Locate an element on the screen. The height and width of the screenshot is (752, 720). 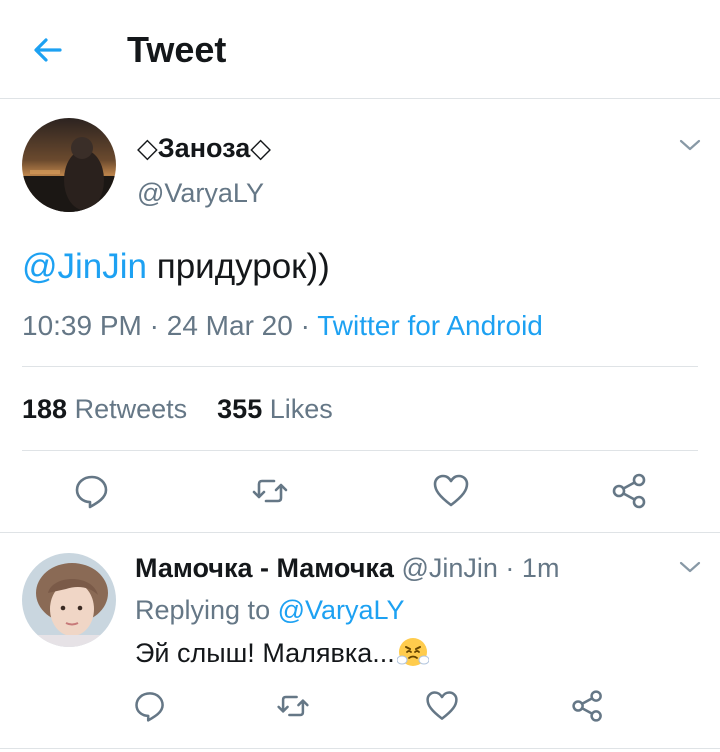
arrow-left-icon is located at coordinates (48, 50).